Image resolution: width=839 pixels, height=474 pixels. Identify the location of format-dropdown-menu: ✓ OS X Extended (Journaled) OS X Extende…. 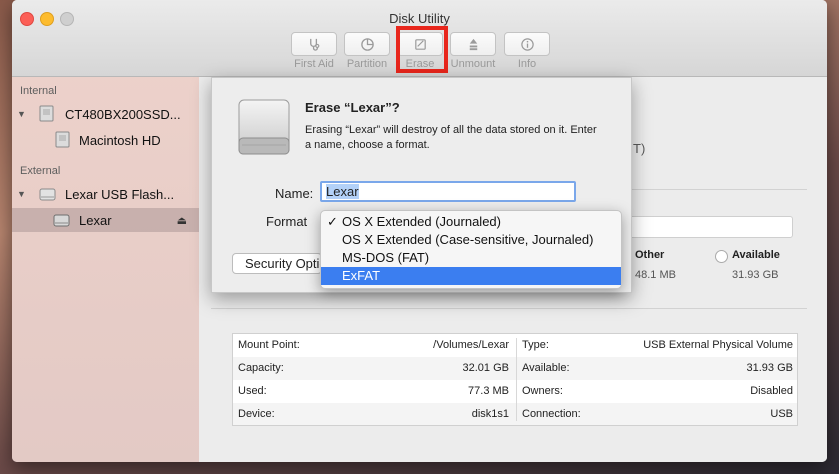
(471, 249).